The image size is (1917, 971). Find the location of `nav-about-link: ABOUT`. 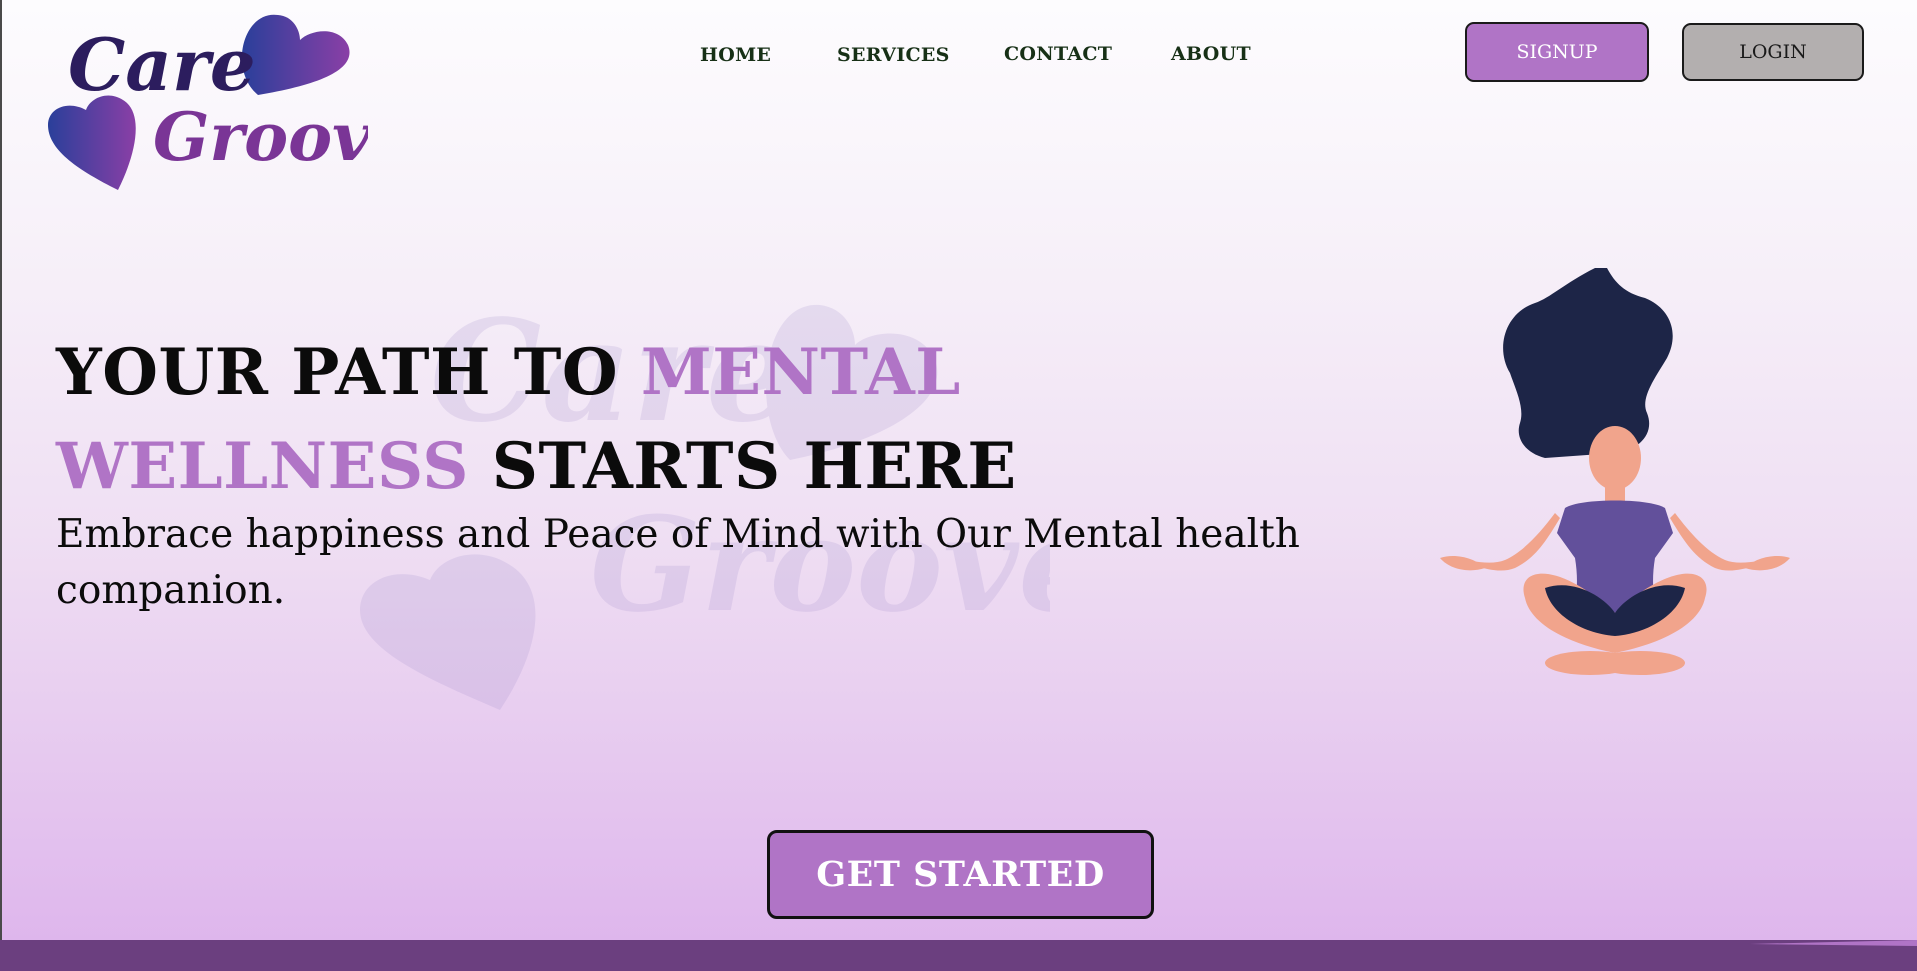

nav-about-link: ABOUT is located at coordinates (1211, 54).